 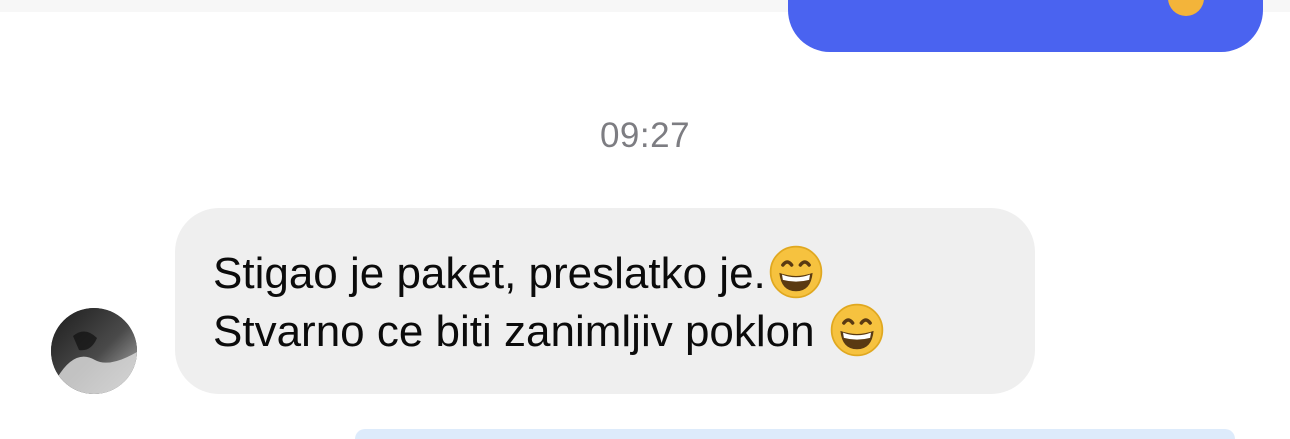 I want to click on message-line: Stvarno ce biti zanimljiv poklon, so click(x=549, y=331).